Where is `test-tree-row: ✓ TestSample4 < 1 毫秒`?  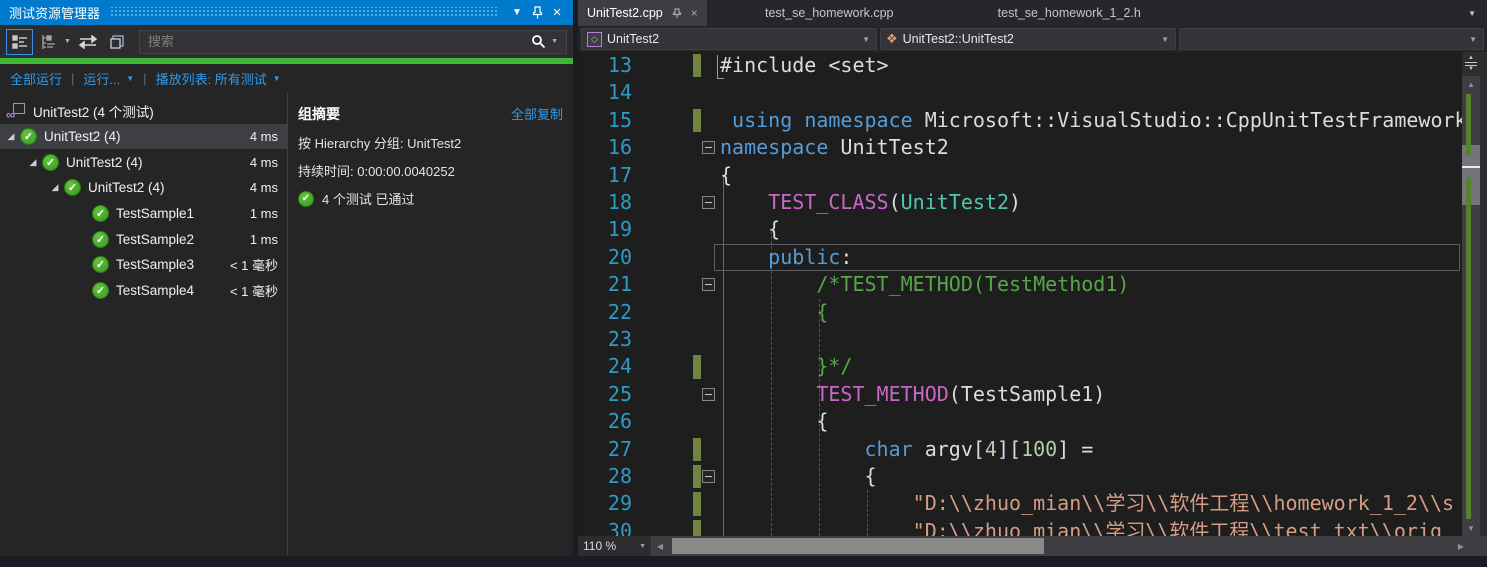 test-tree-row: ✓ TestSample4 < 1 毫秒 is located at coordinates (143, 291).